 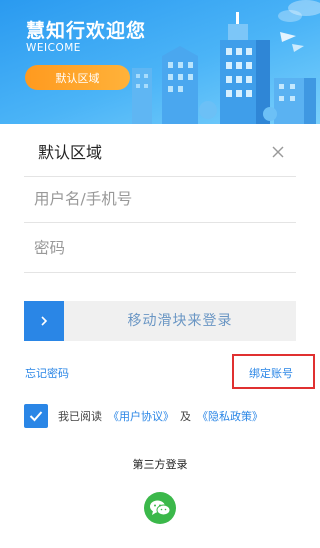 What do you see at coordinates (141, 416) in the screenshot?
I see `user-agreement-link: 《用户协议》` at bounding box center [141, 416].